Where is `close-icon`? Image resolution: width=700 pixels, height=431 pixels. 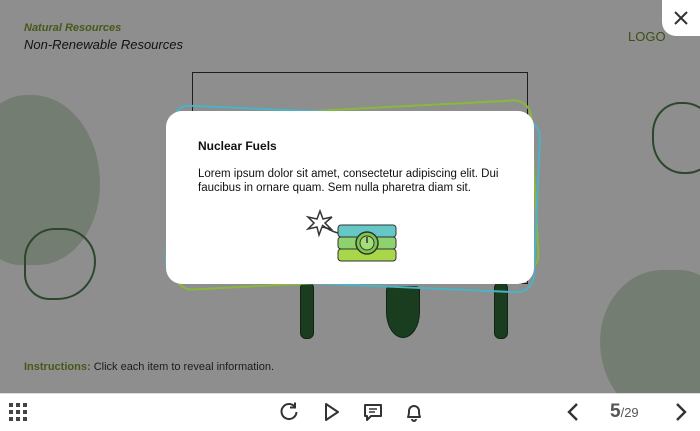 close-icon is located at coordinates (681, 18).